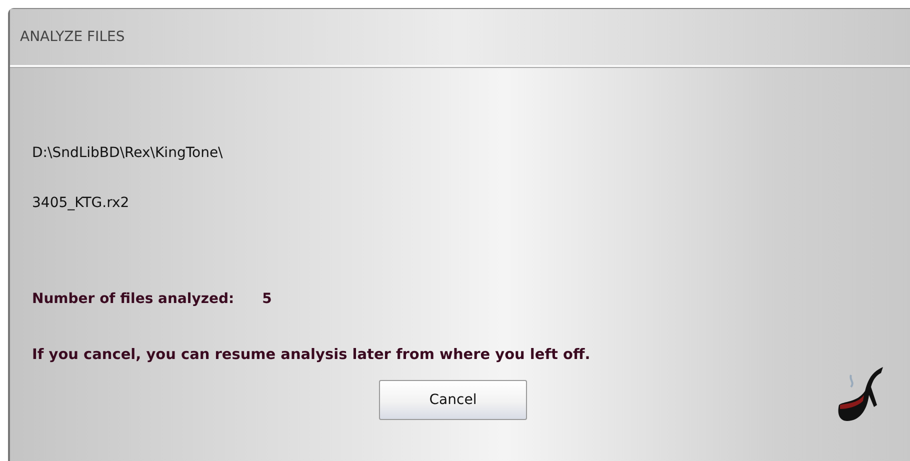  Describe the element at coordinates (312, 355) in the screenshot. I see `notice-text: If you cancel, you can resume analysis later from where you left off.` at that location.